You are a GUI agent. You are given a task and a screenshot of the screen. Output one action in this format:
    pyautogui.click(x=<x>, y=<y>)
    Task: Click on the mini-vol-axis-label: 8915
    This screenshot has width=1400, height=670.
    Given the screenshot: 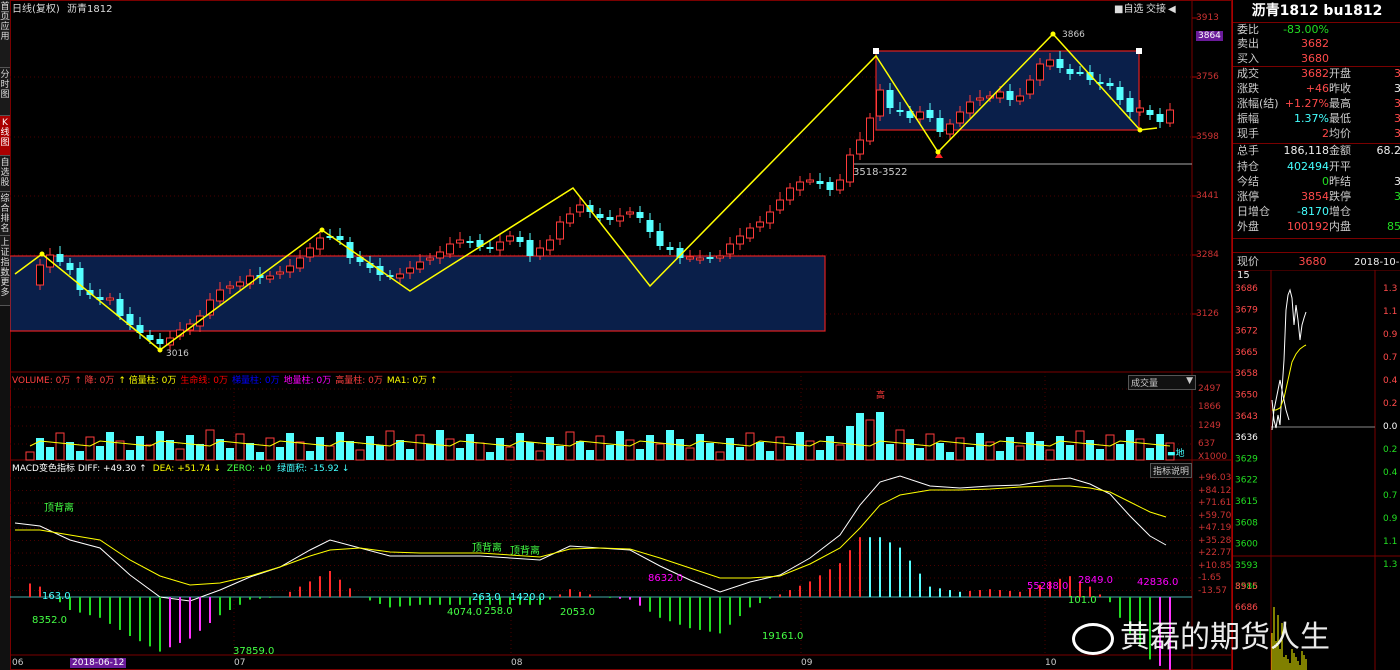 What is the action you would take?
    pyautogui.click(x=1246, y=587)
    